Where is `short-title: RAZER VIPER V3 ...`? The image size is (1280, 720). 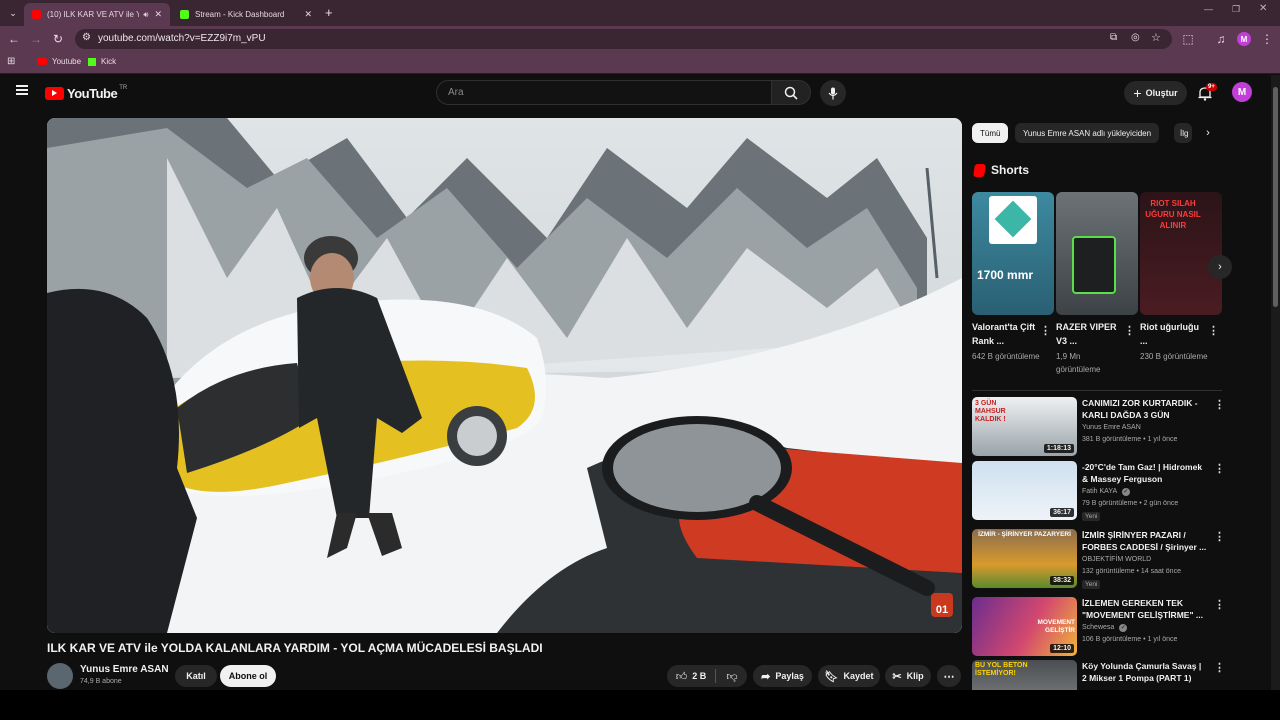
short-title: RAZER VIPER V3 ... is located at coordinates (1089, 334).